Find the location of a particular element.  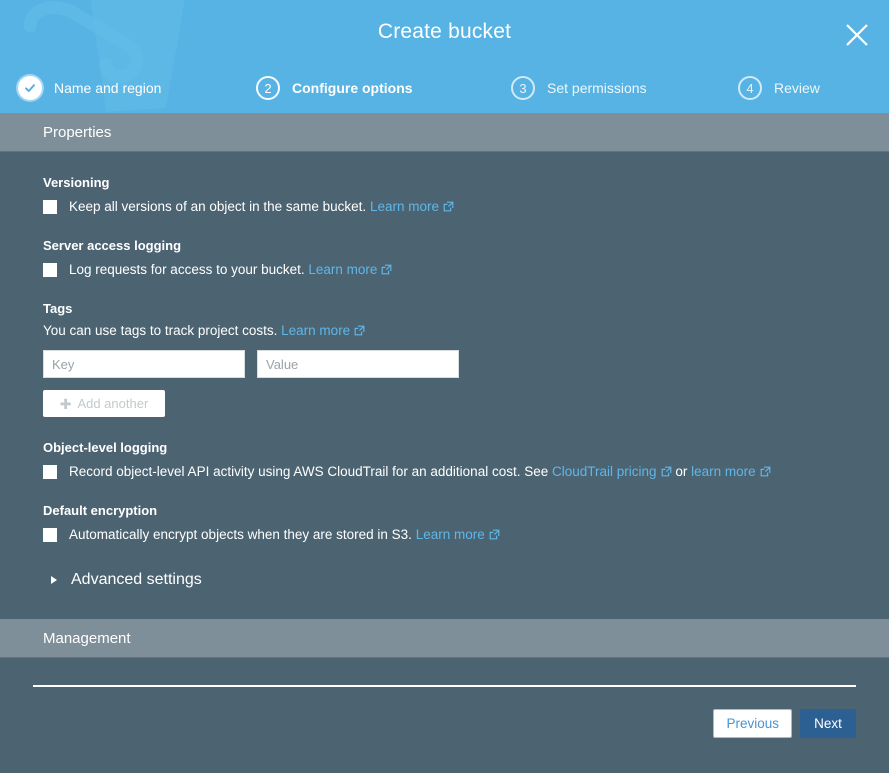

versioning-checkbox is located at coordinates (50, 207).